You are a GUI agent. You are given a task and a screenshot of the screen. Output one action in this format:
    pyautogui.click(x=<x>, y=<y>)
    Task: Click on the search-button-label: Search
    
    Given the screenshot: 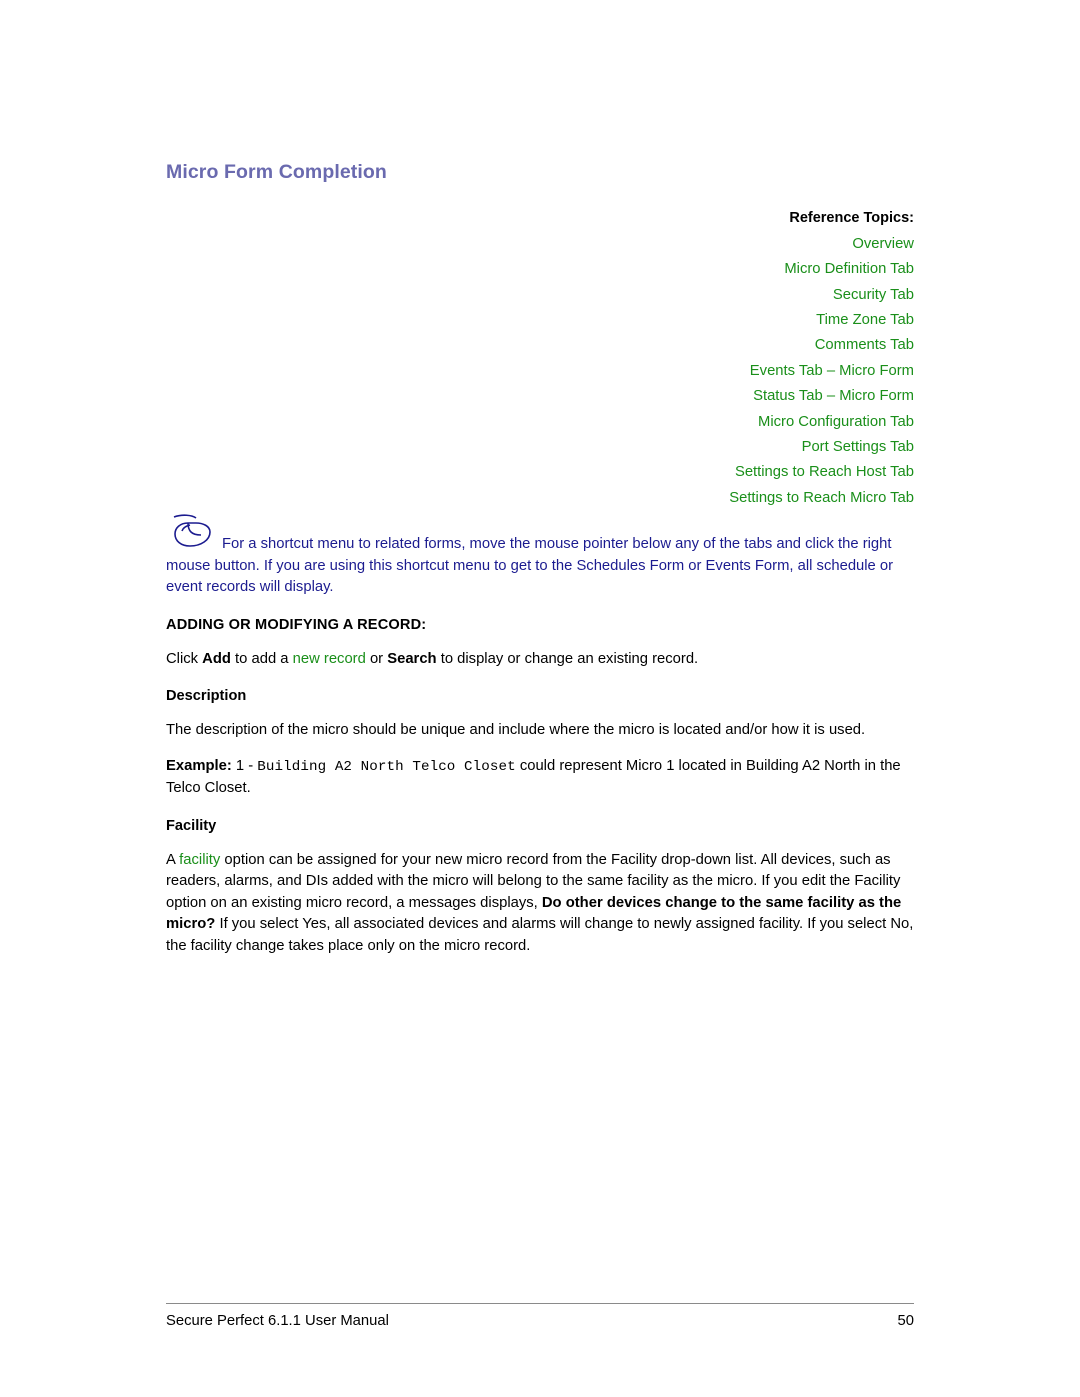 What is the action you would take?
    pyautogui.click(x=412, y=658)
    